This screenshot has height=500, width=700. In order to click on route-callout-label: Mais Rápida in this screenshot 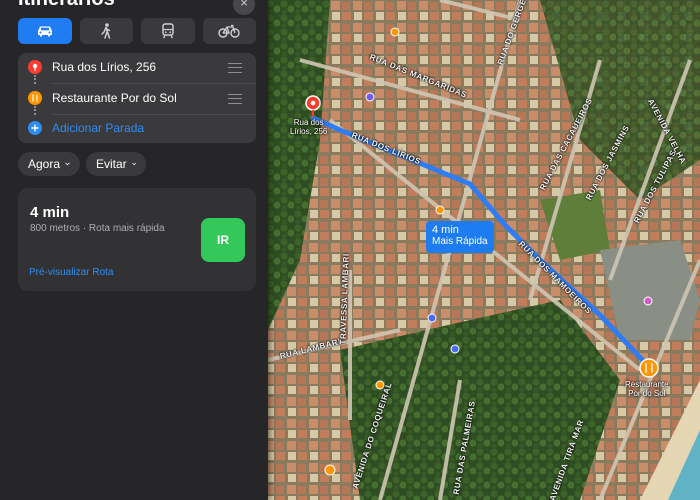, I will do `click(460, 241)`.